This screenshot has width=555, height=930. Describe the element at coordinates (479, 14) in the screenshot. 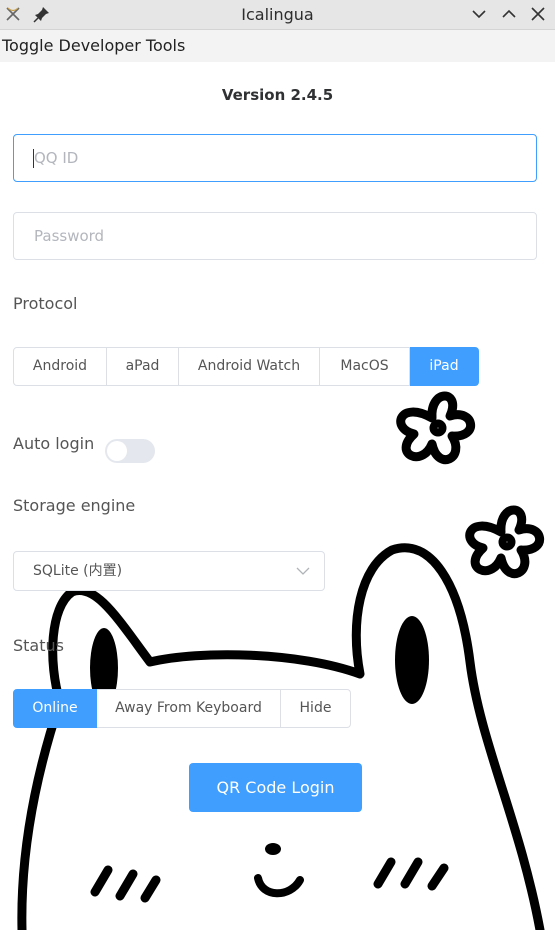

I see `minimize-chevron-down-icon` at that location.